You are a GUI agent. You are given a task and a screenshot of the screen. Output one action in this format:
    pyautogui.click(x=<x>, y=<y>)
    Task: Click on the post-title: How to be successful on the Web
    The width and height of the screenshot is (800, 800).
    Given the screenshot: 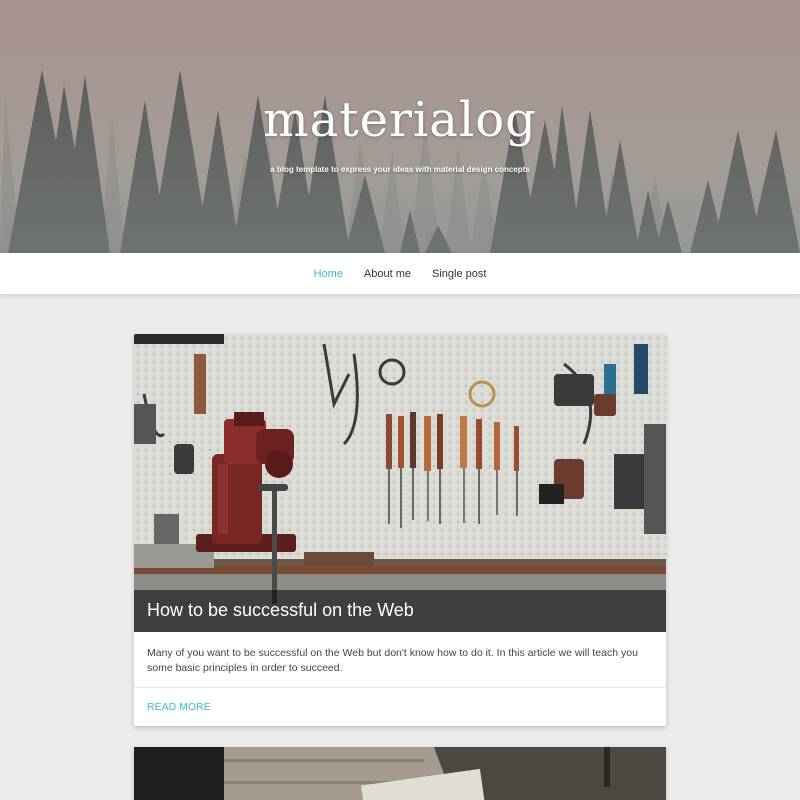 What is the action you would take?
    pyautogui.click(x=280, y=610)
    